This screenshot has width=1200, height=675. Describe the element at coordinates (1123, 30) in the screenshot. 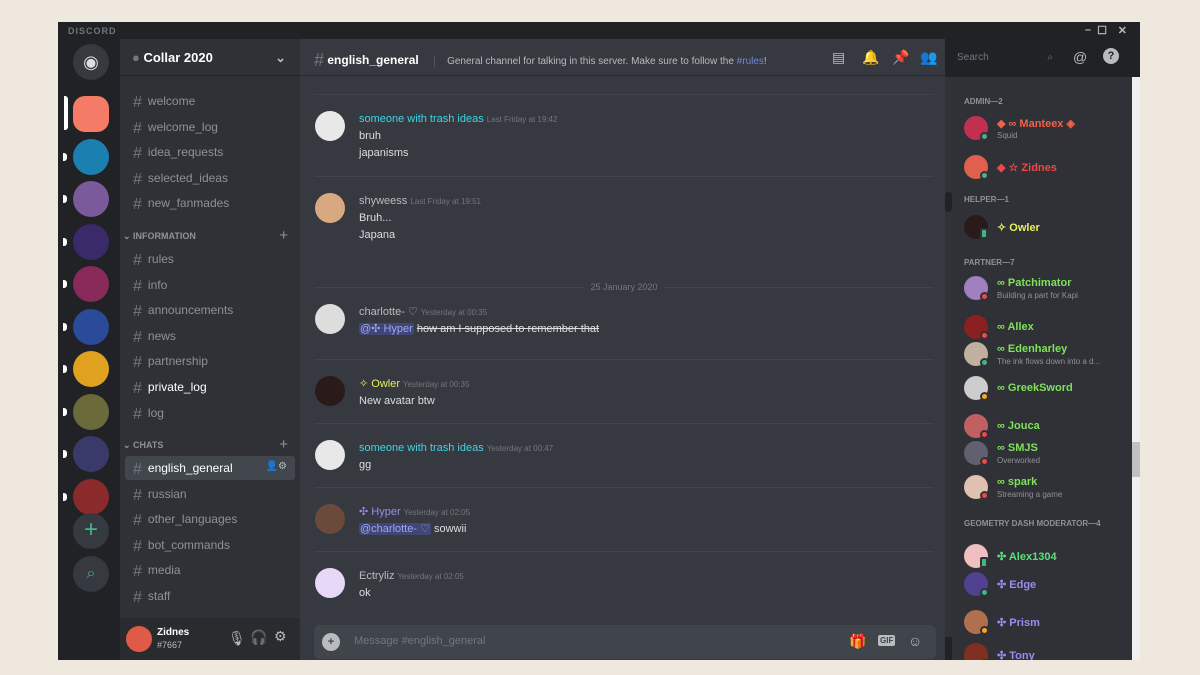

I see `close-button: ✕` at that location.